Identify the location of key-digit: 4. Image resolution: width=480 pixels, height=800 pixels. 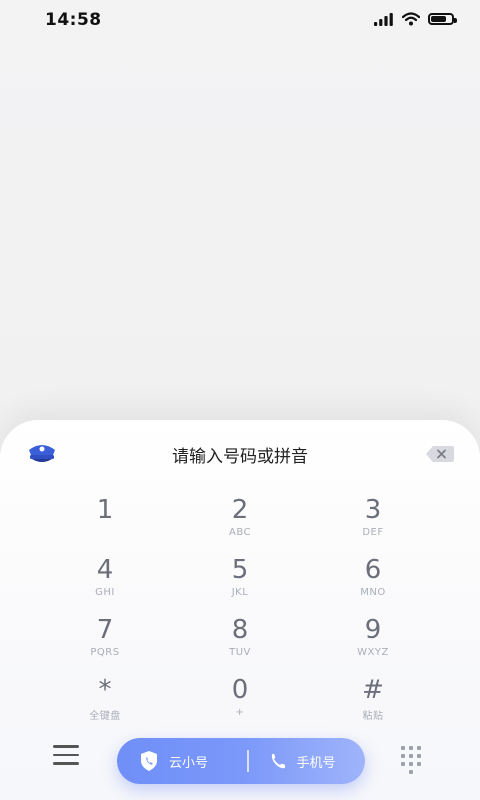
(105, 570).